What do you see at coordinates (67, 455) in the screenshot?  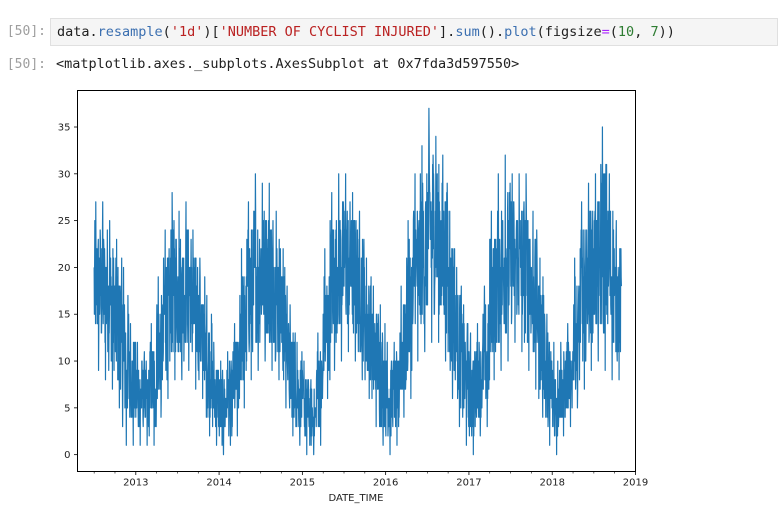 I see `y-tick-label: 0` at bounding box center [67, 455].